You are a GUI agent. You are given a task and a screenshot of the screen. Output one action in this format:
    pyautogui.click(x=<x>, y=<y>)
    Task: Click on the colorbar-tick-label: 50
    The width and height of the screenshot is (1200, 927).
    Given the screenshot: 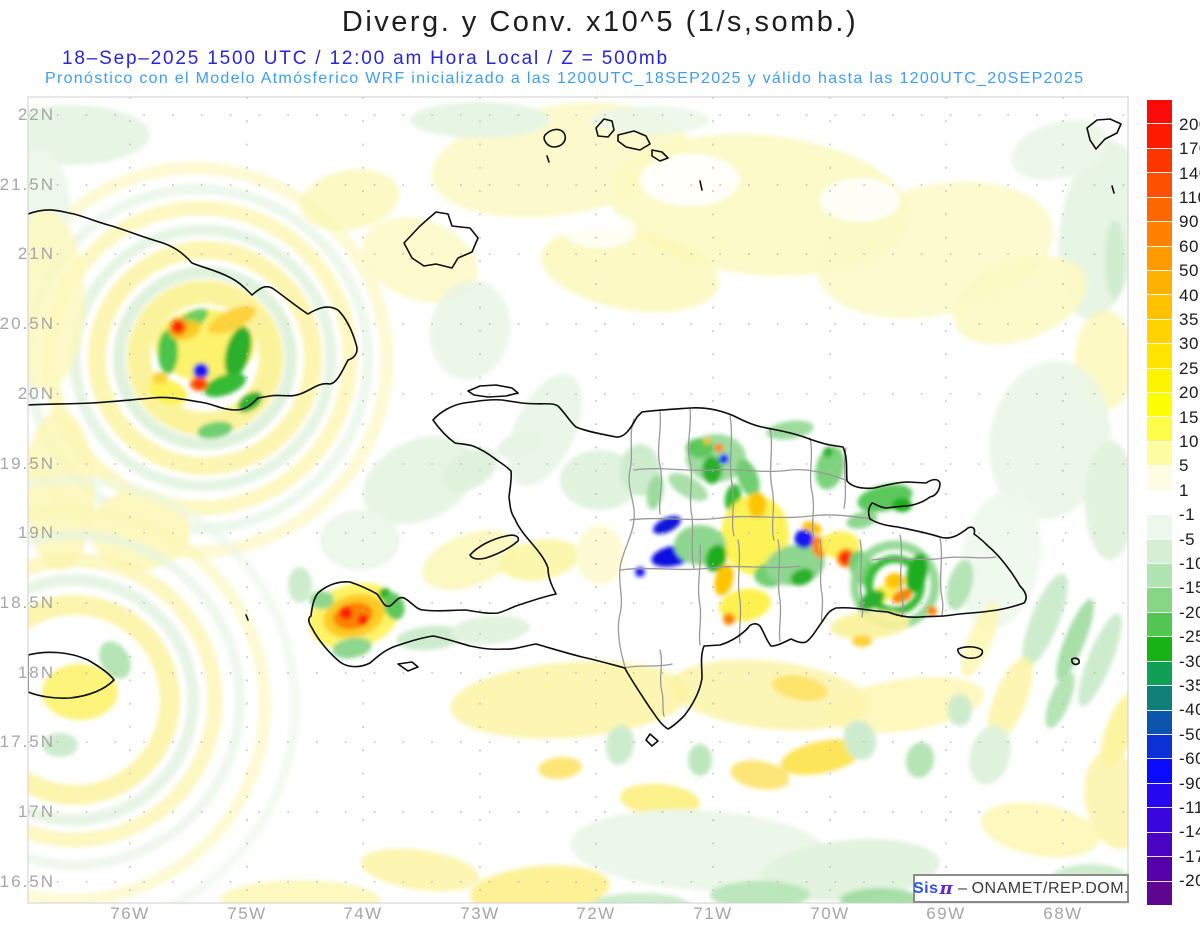 What is the action you would take?
    pyautogui.click(x=1189, y=271)
    